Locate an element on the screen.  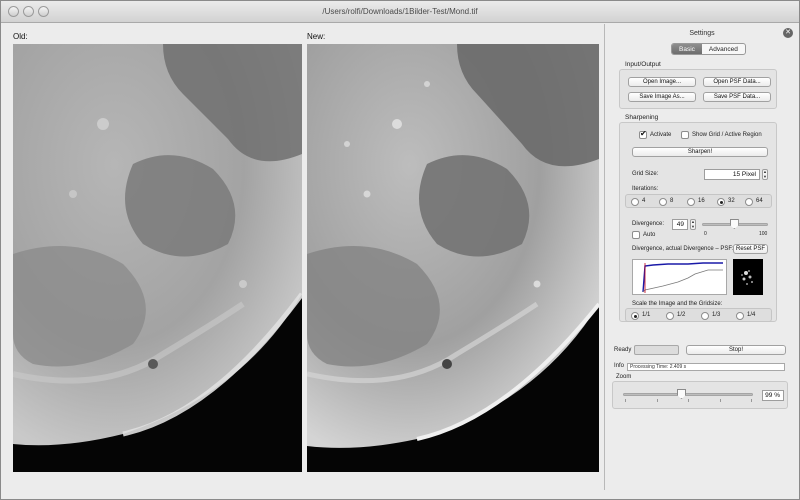
zoom-group: 99 % is located at coordinates (700, 395).